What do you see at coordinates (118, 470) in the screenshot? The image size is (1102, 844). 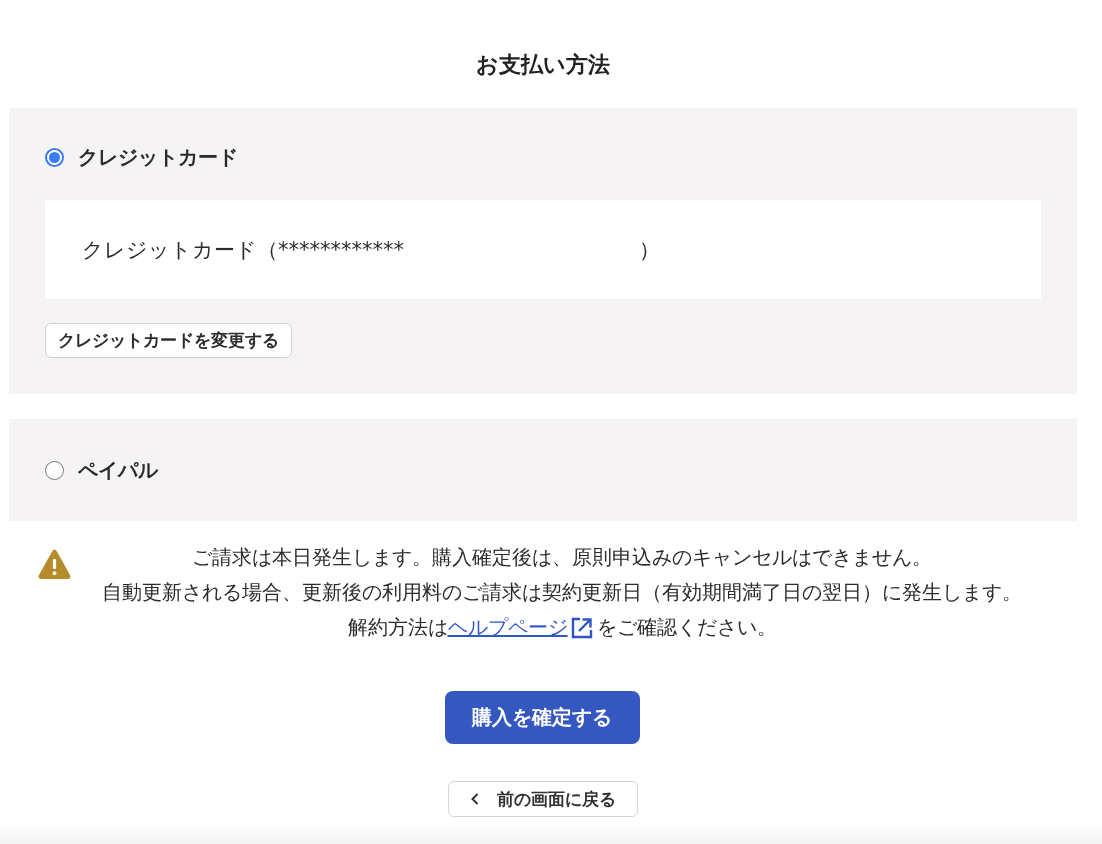 I see `option-label: ペイパル` at bounding box center [118, 470].